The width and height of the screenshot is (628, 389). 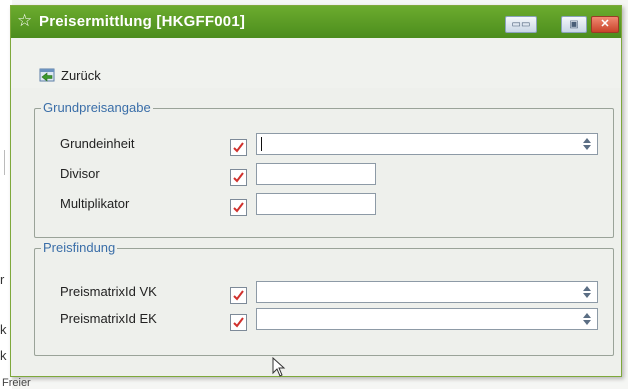 What do you see at coordinates (142, 21) in the screenshot?
I see `window-title: Preisermittlung [HKGFF001]` at bounding box center [142, 21].